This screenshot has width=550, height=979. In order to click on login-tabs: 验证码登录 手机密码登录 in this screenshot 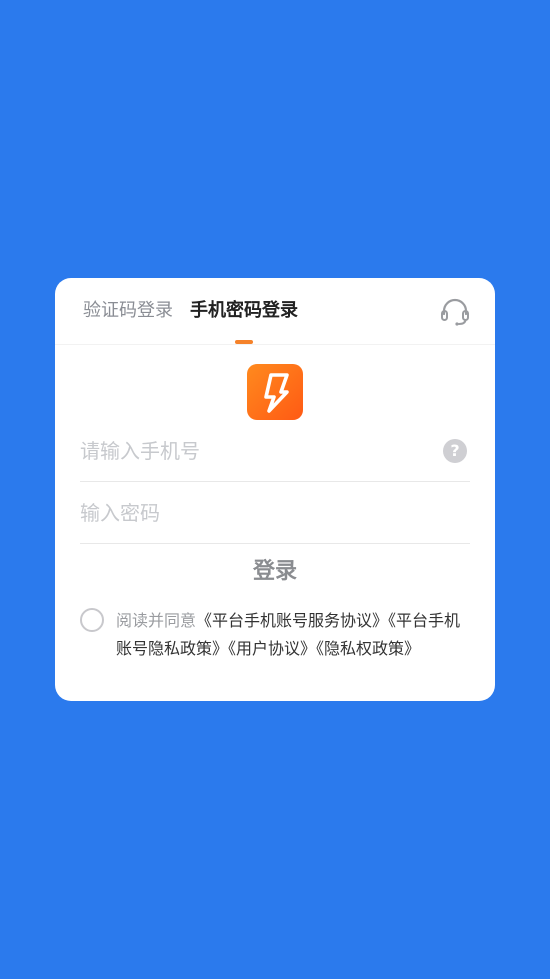, I will do `click(275, 311)`.